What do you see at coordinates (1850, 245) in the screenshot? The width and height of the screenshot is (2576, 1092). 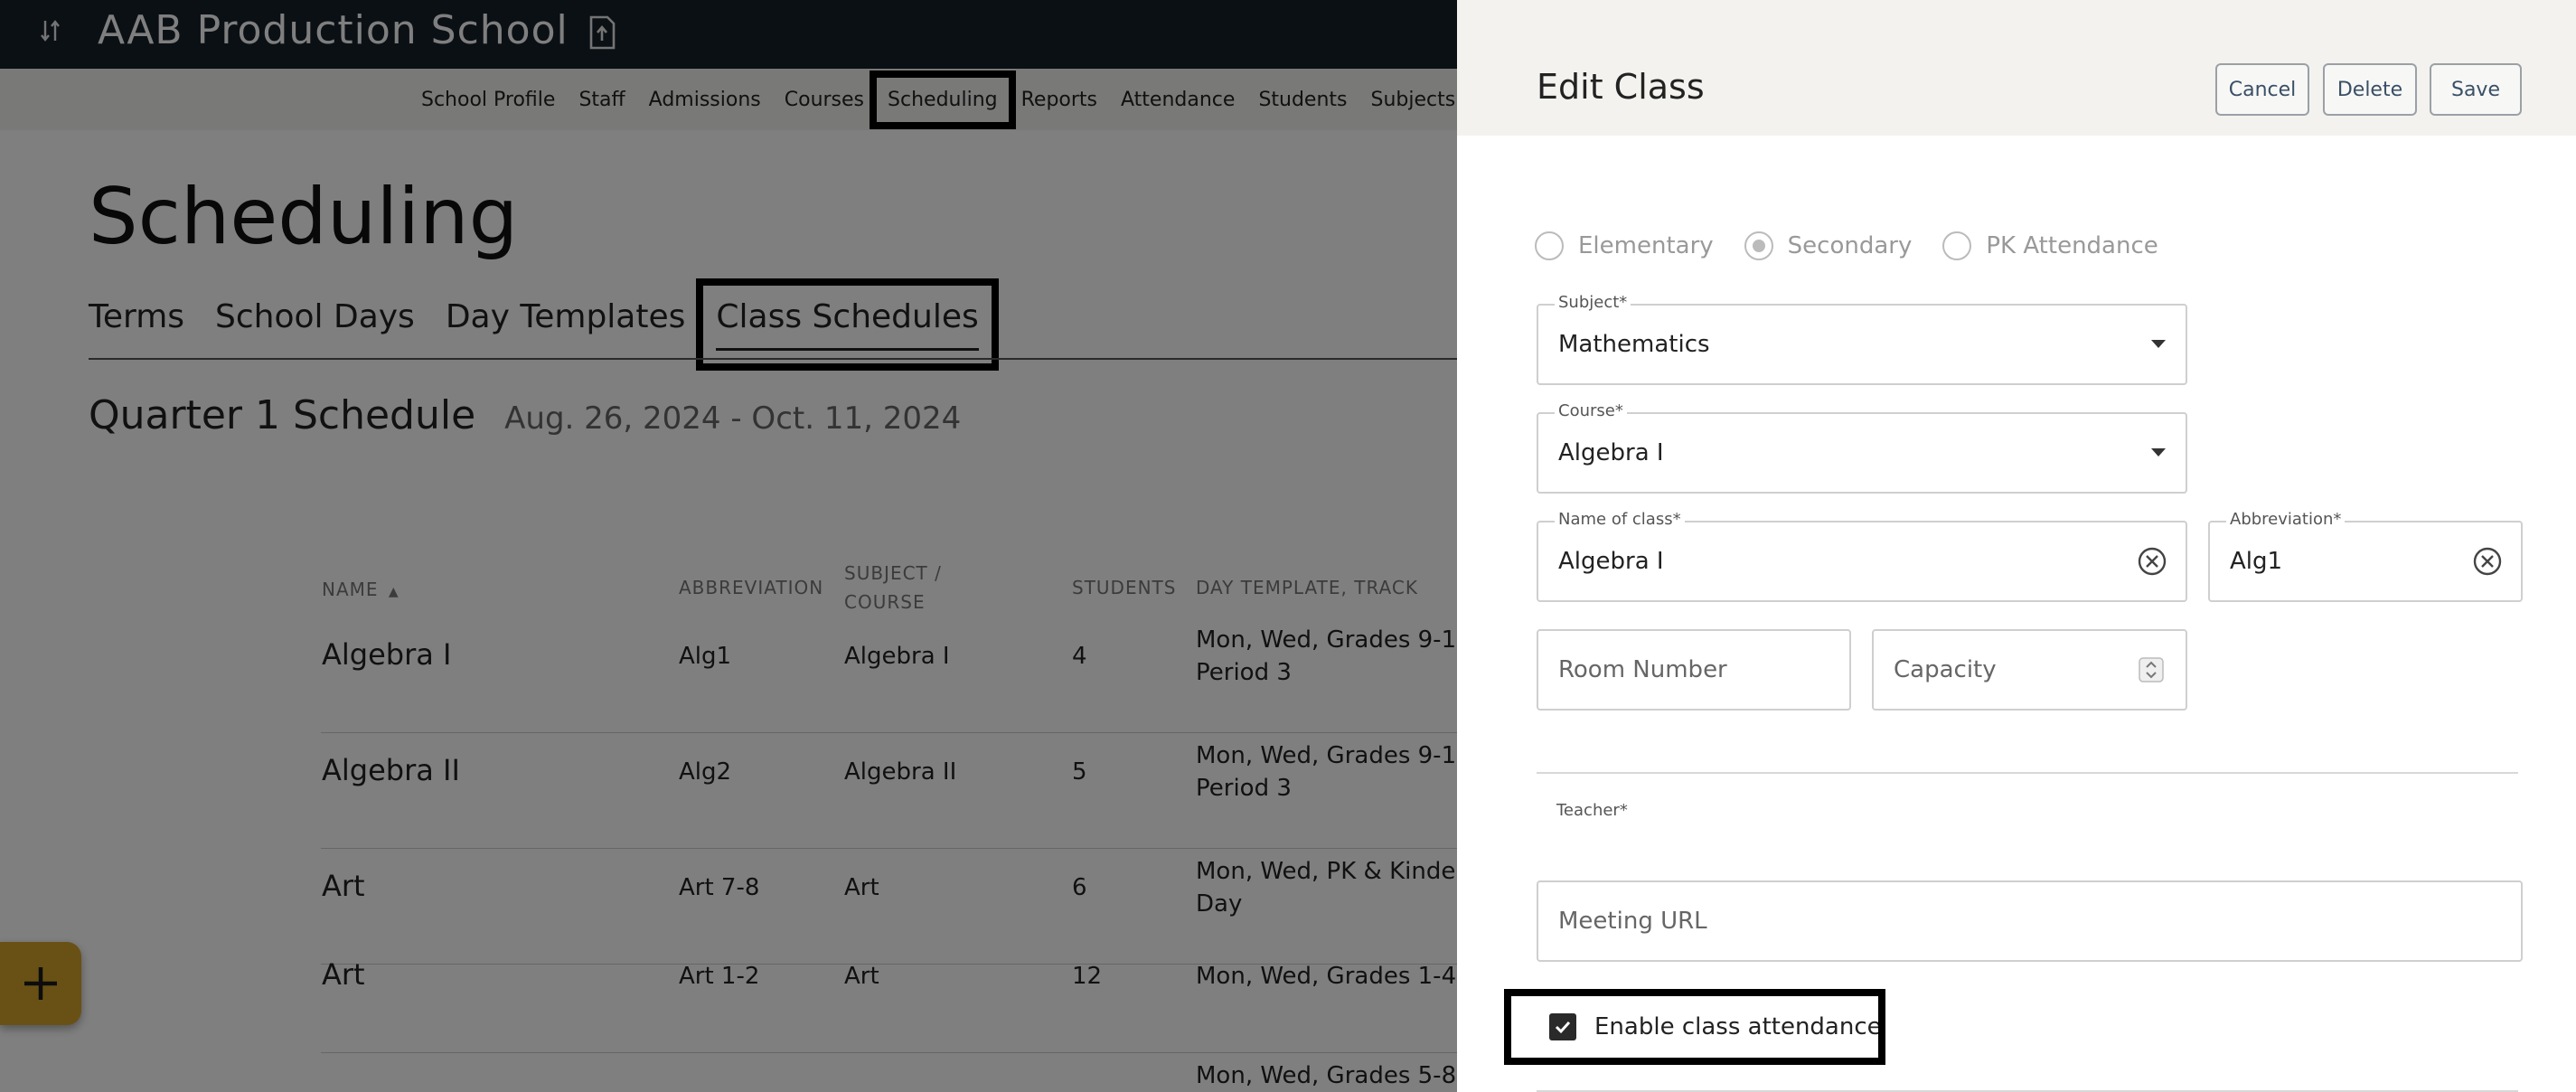 I see `radio-label: Secondary` at bounding box center [1850, 245].